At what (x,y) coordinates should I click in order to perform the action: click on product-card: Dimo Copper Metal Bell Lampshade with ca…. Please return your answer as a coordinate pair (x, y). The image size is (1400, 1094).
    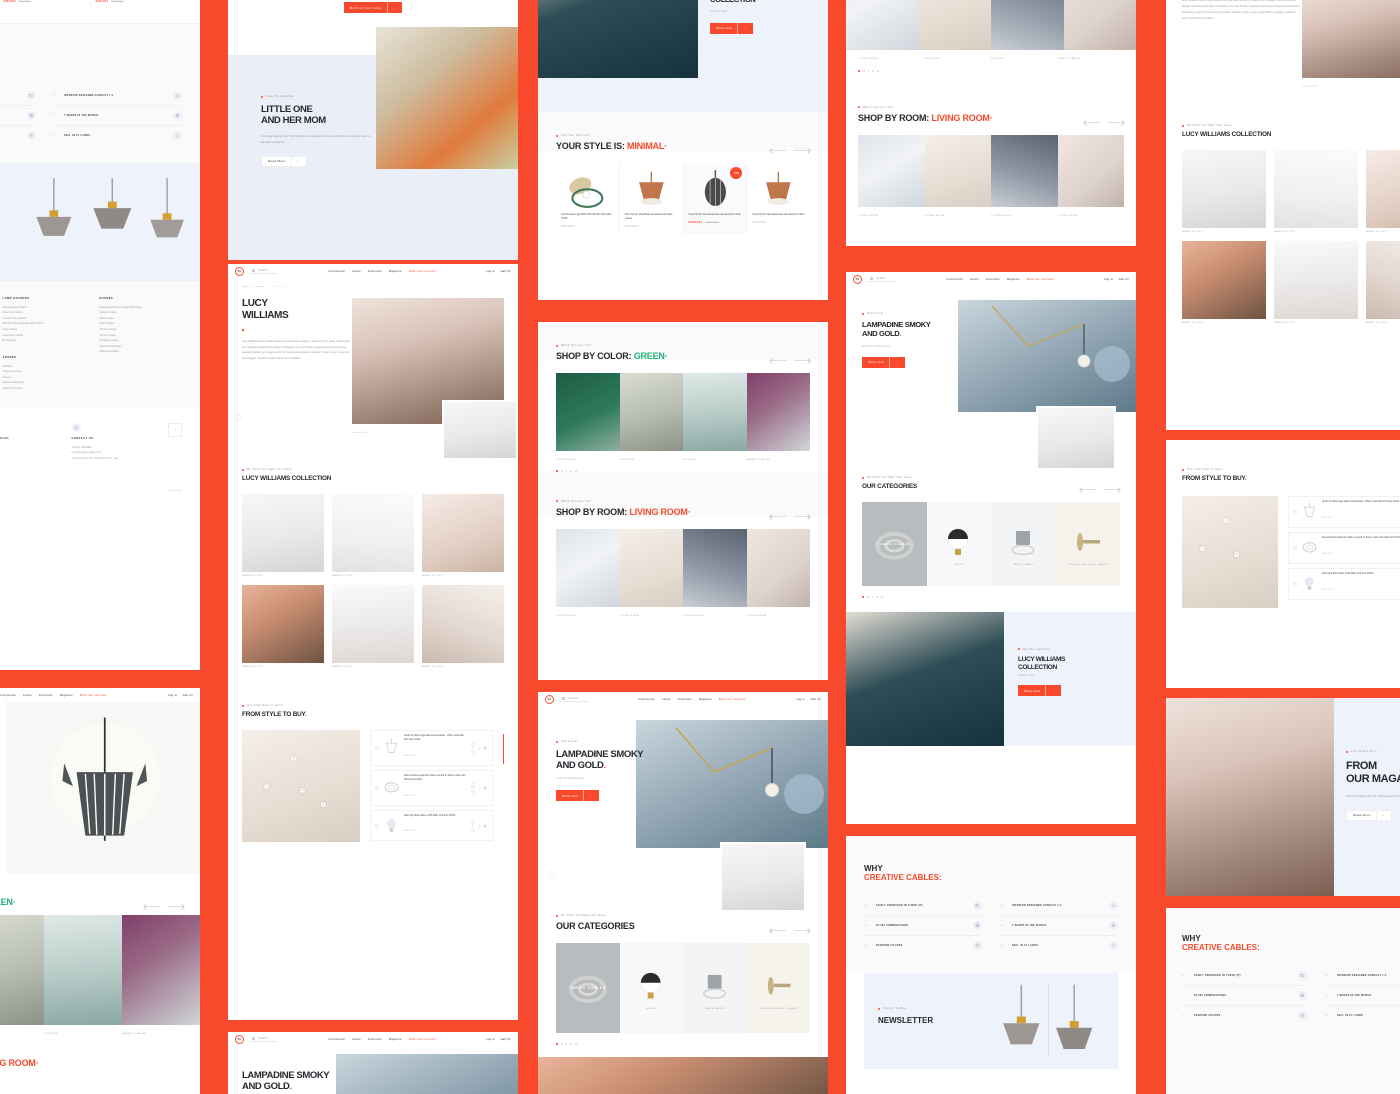
    Looking at the image, I should click on (651, 198).